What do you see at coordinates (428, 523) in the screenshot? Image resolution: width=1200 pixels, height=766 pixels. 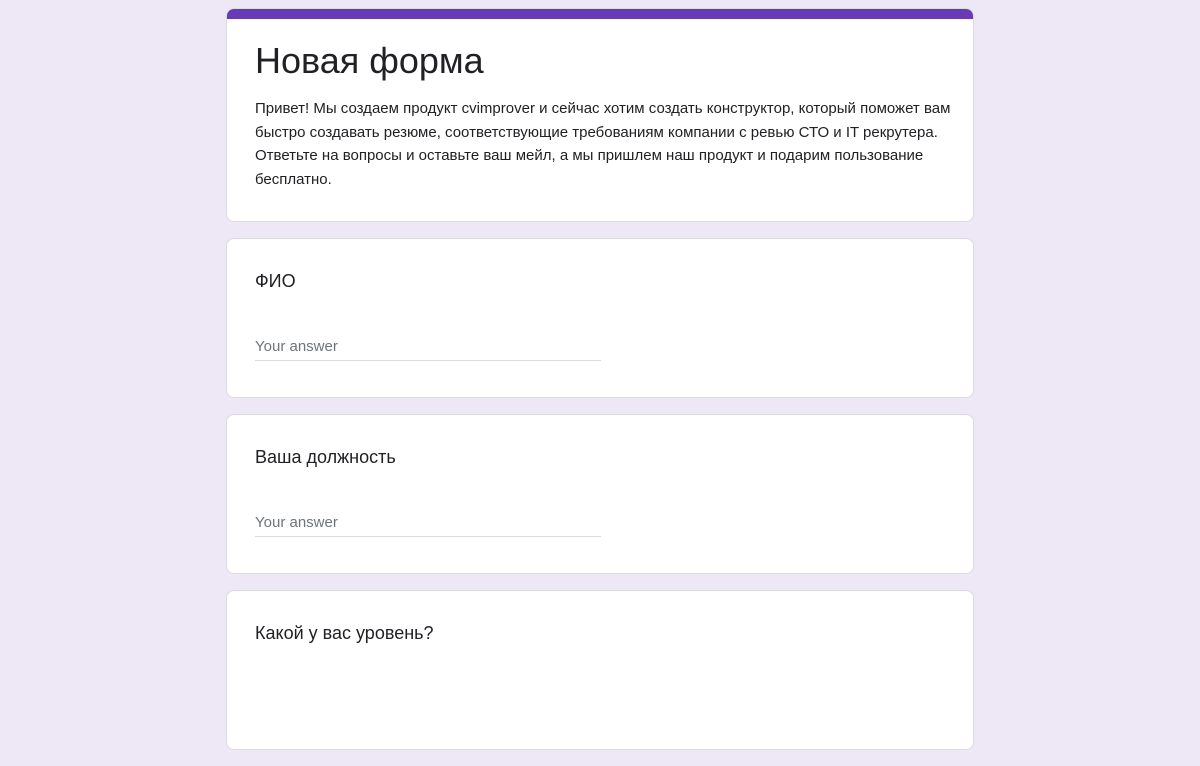 I see `position-answer-input` at bounding box center [428, 523].